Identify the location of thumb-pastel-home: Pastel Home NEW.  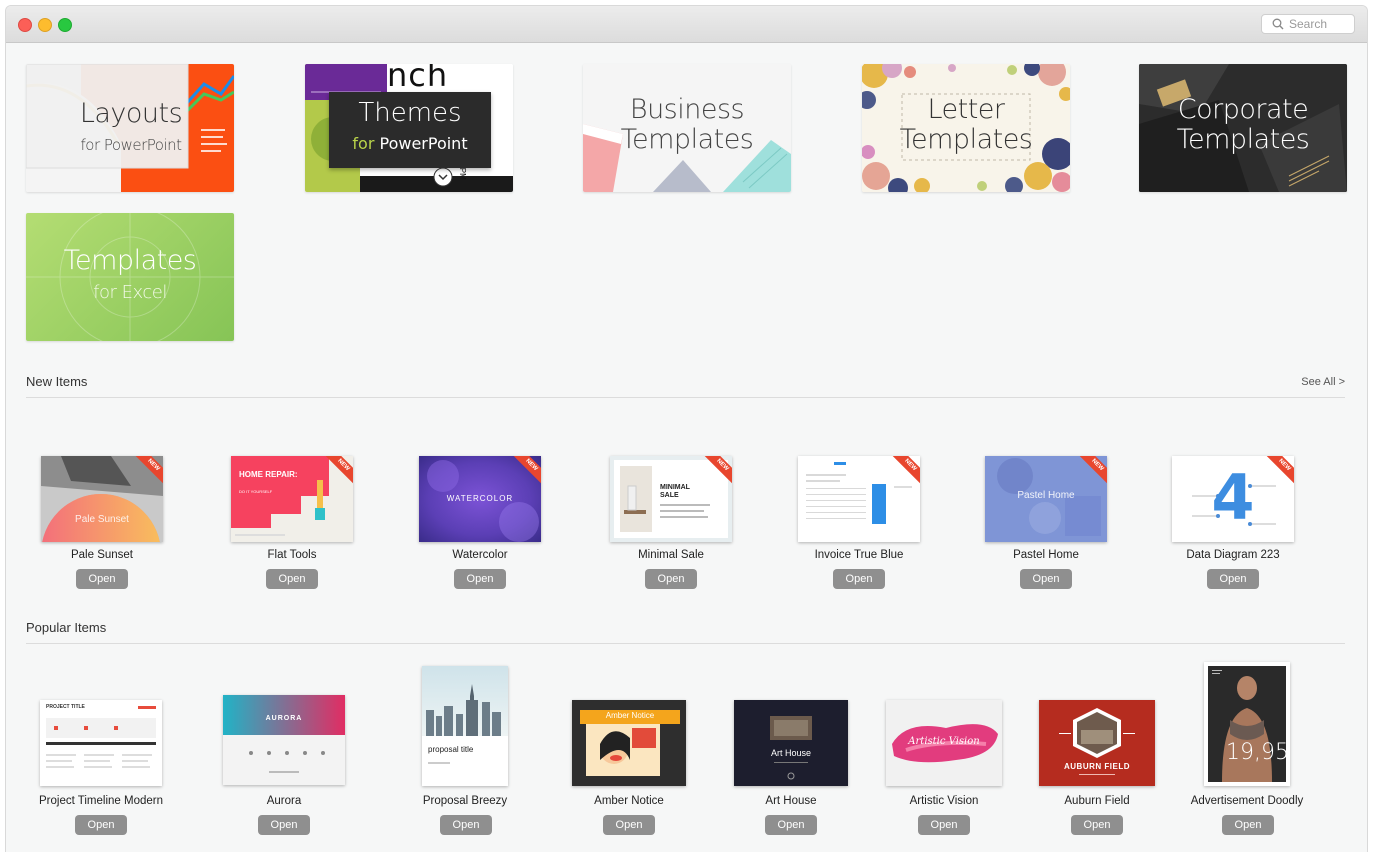
(1046, 499).